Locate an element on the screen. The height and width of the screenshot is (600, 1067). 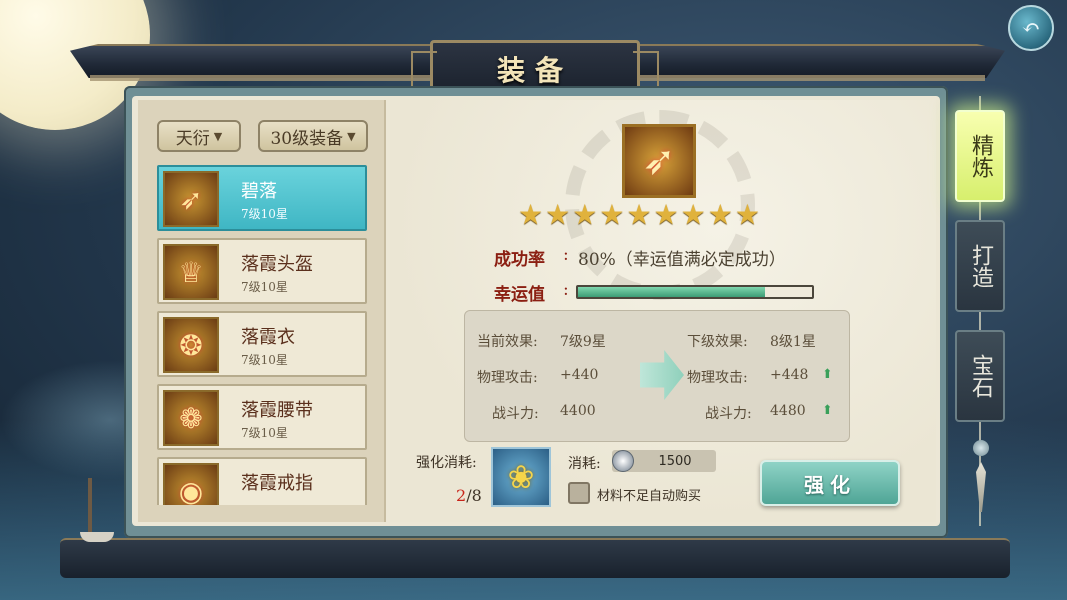
tab-forge-label: 打造 is located at coordinates (980, 266).